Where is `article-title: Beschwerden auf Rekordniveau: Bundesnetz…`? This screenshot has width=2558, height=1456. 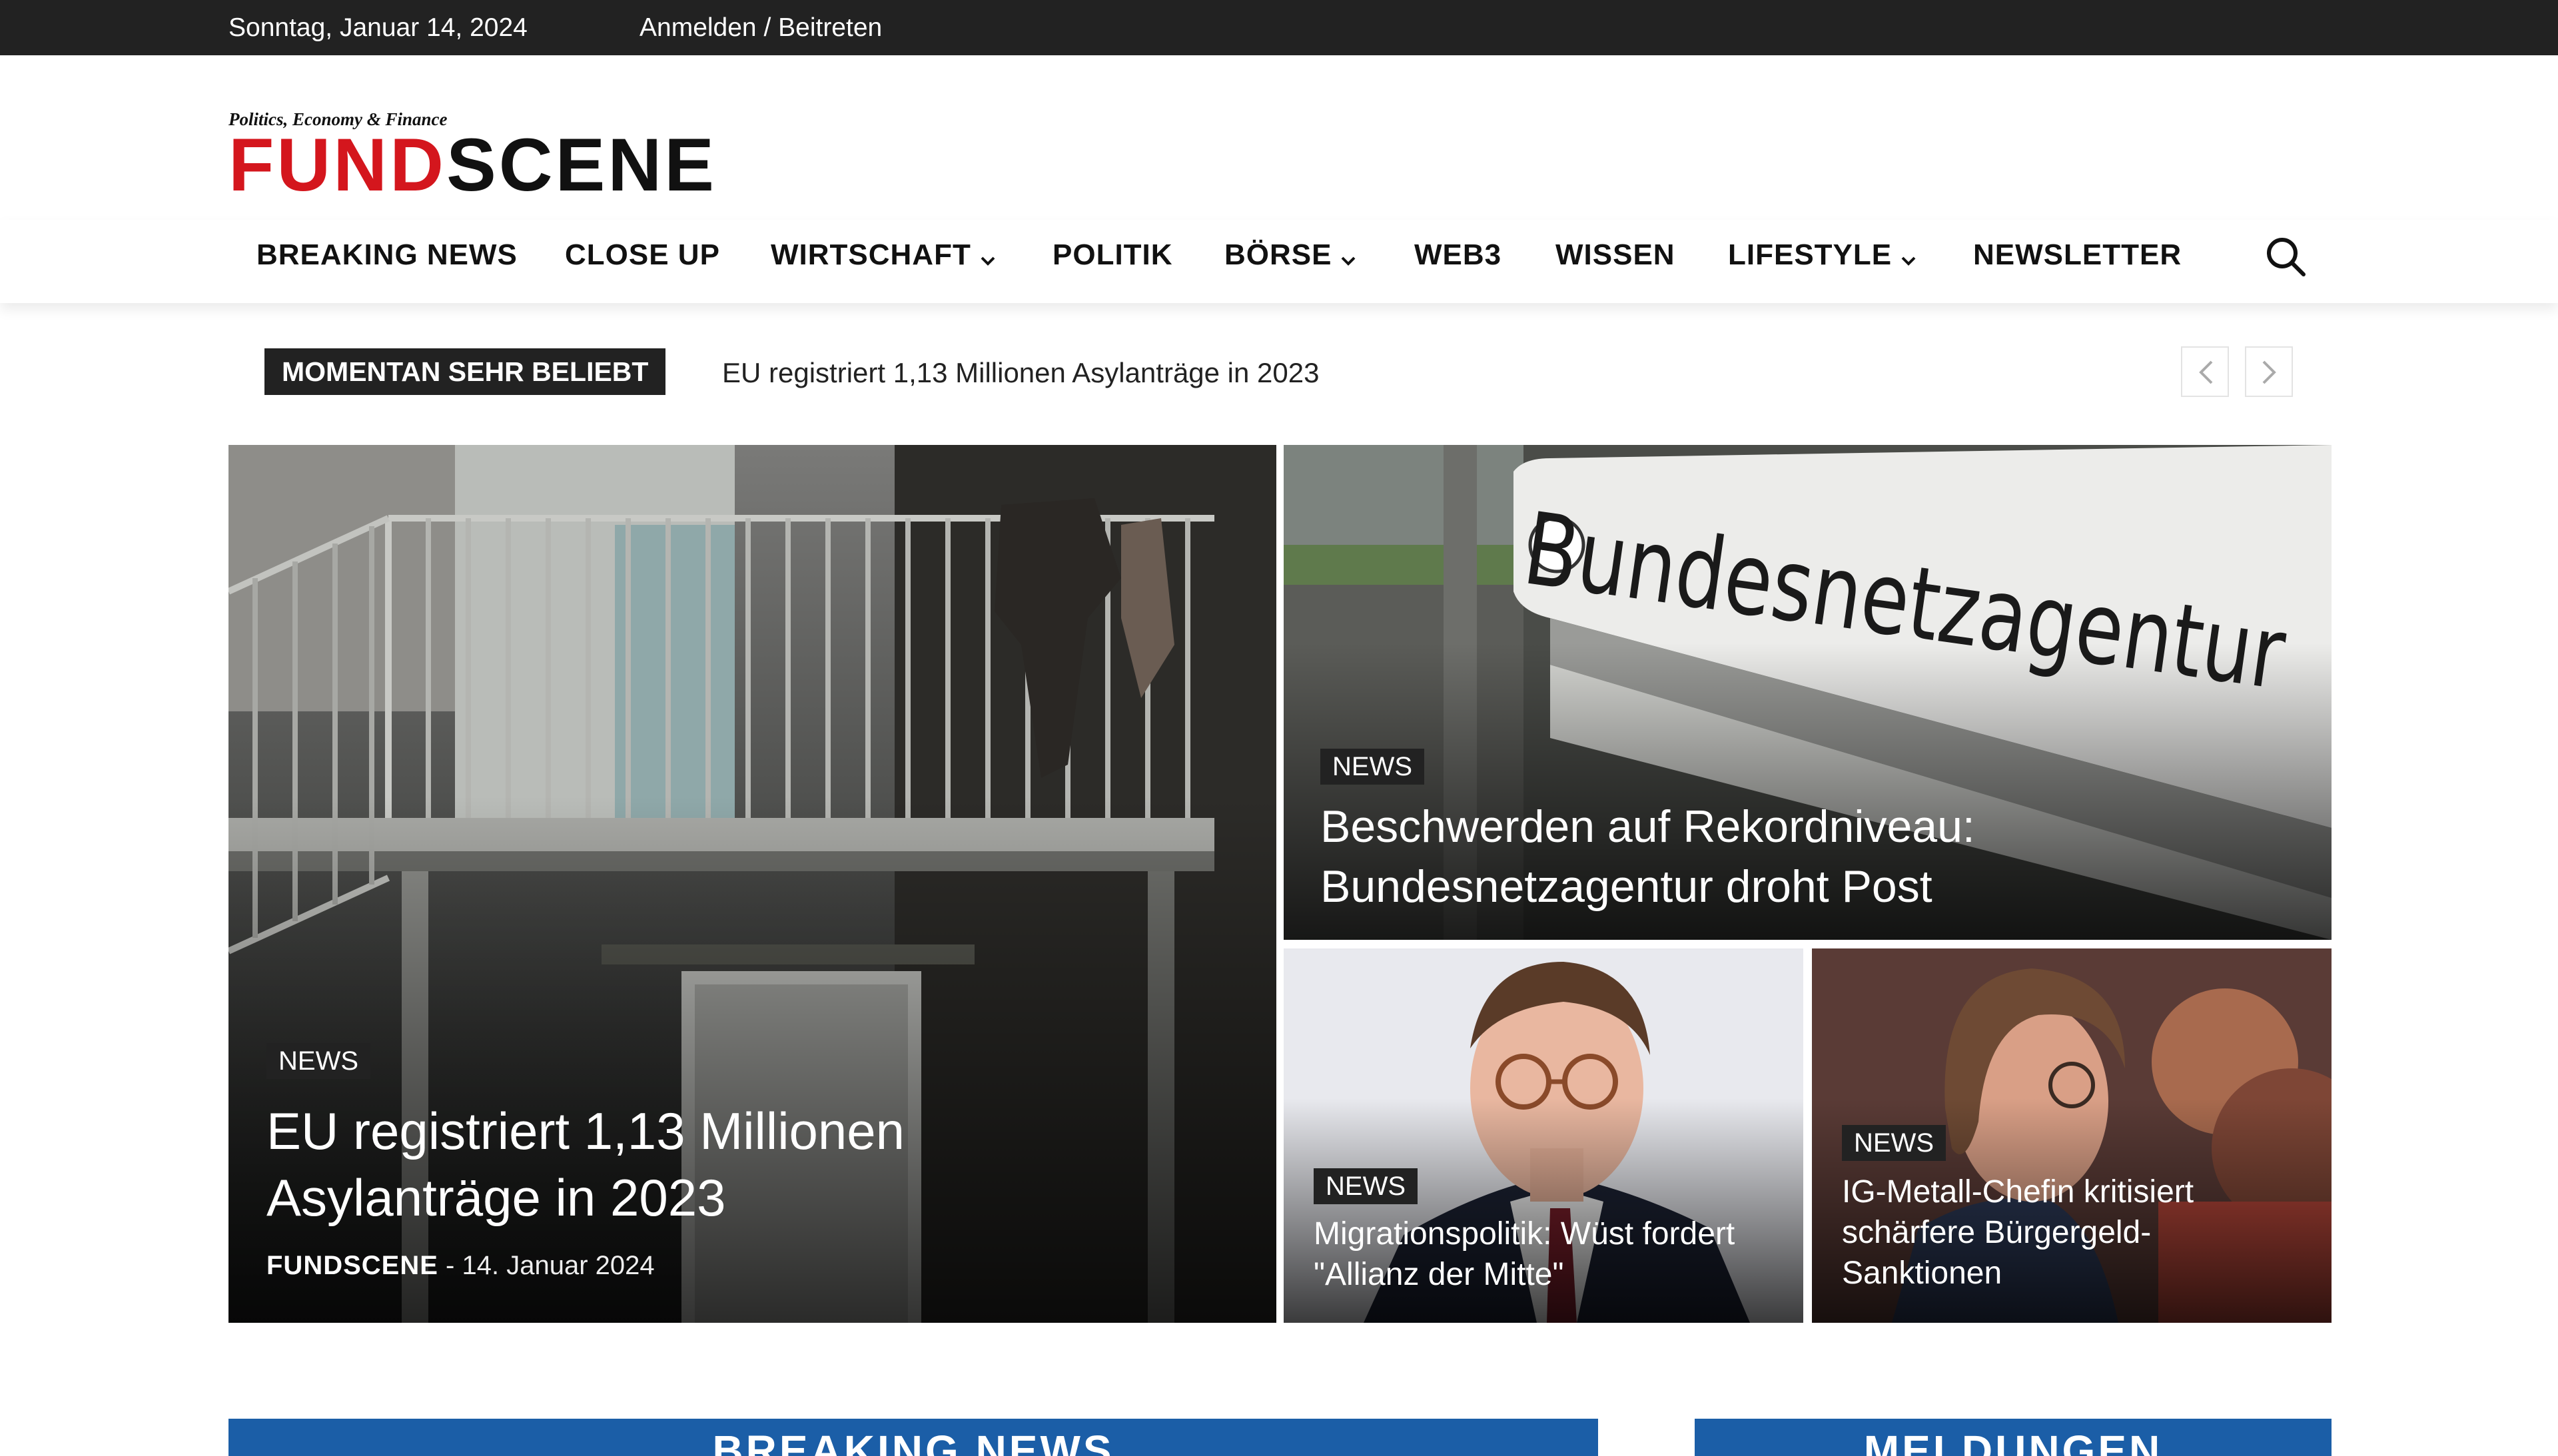 article-title: Beschwerden auf Rekordniveau: Bundesnetz… is located at coordinates (1720, 856).